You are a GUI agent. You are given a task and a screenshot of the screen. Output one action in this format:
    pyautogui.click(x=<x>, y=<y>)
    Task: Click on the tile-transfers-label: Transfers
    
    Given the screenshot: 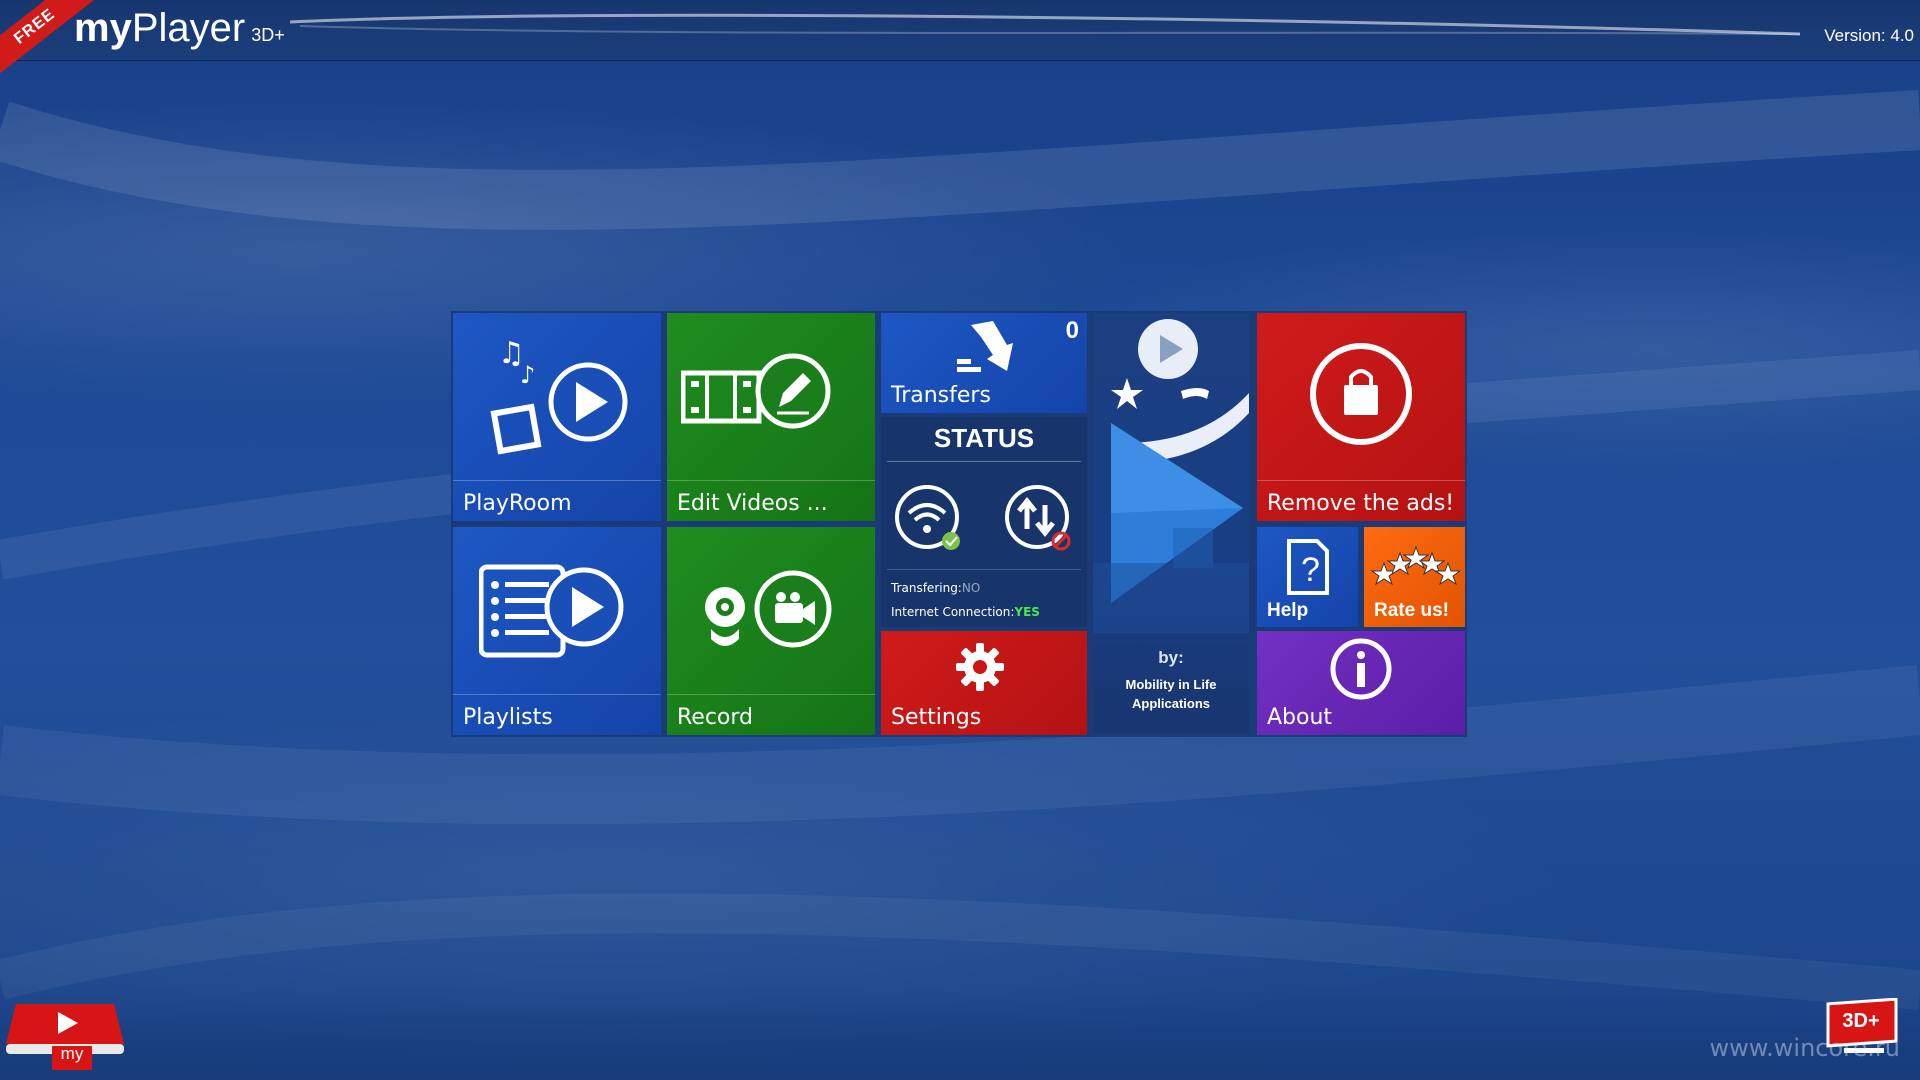 What is the action you would take?
    pyautogui.click(x=941, y=395)
    